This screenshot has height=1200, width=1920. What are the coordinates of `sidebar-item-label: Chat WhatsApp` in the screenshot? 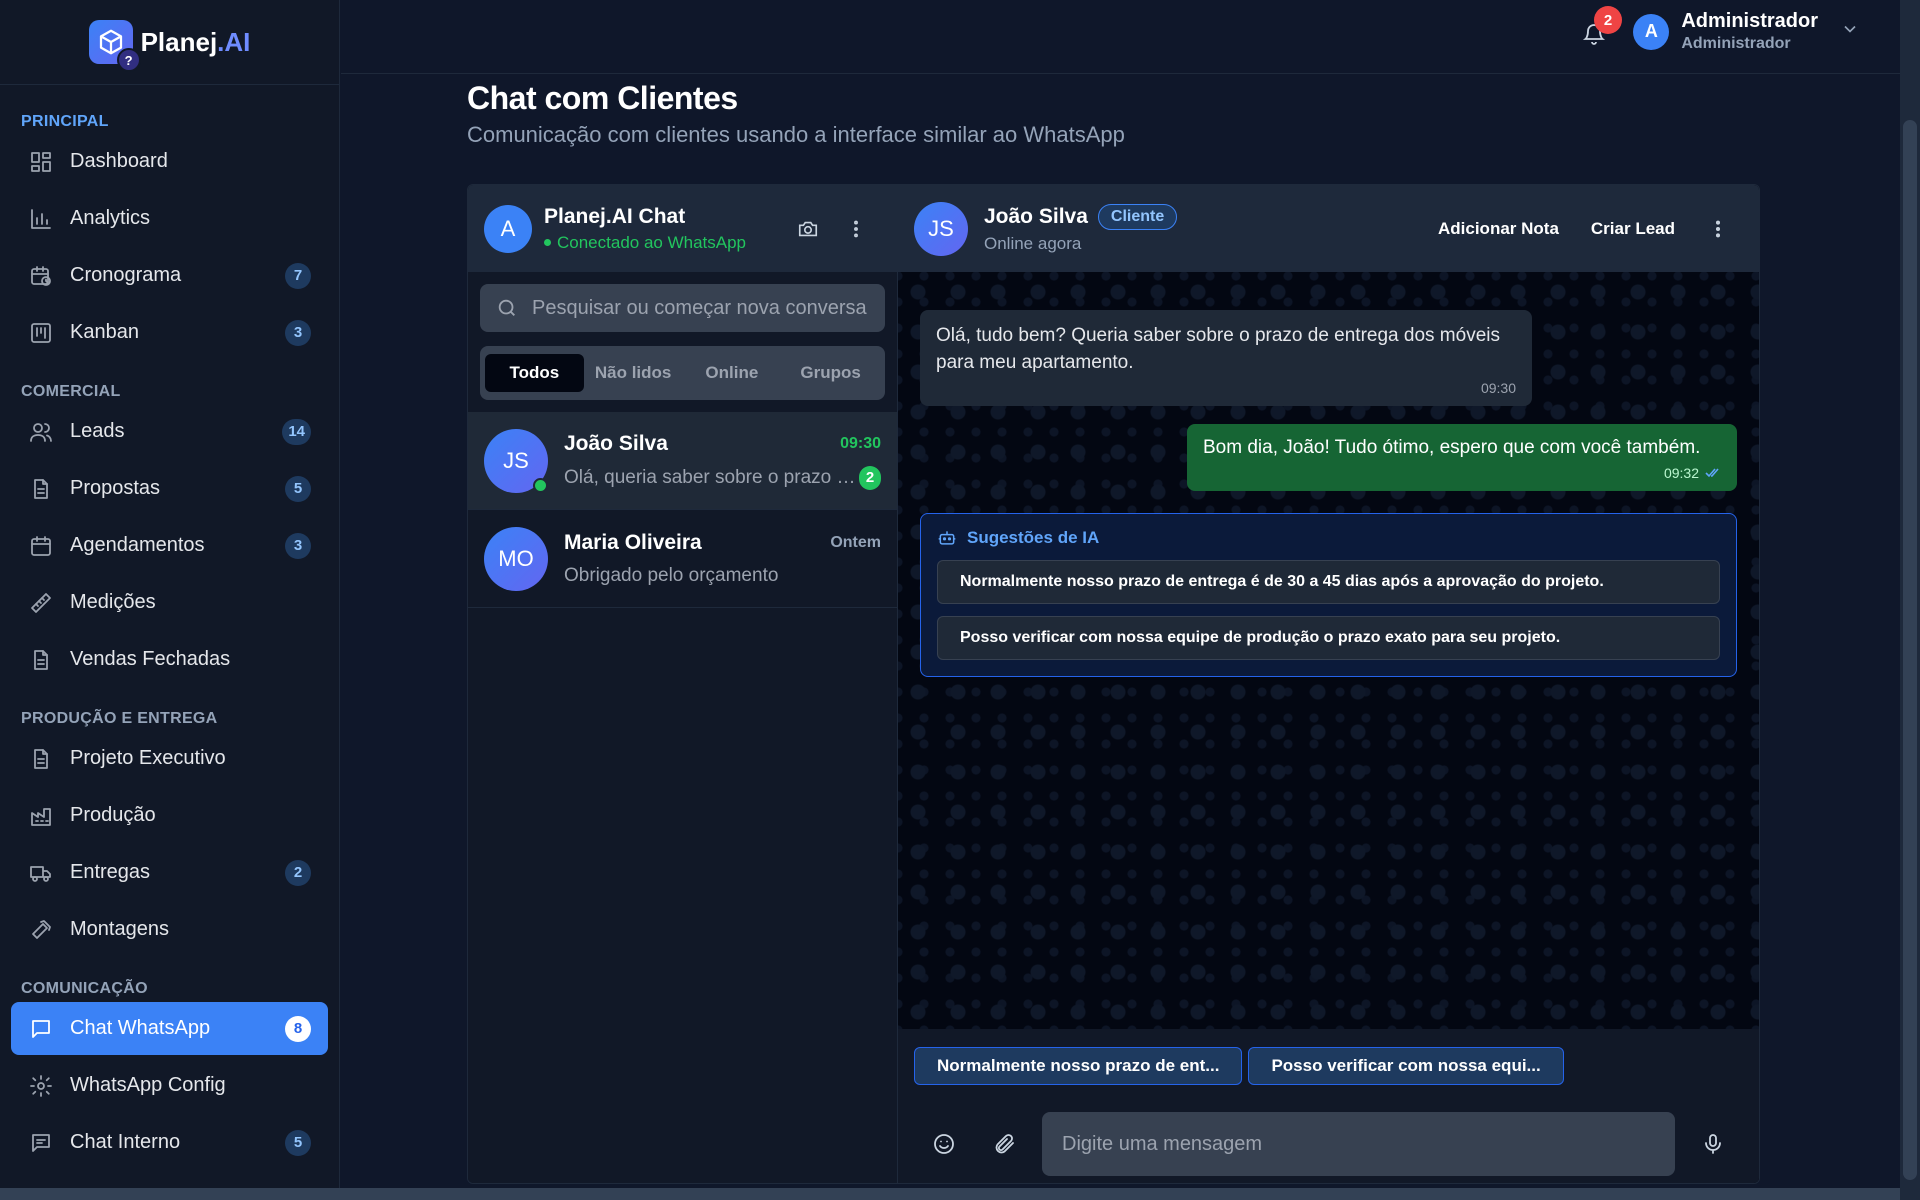 It's located at (140, 1028).